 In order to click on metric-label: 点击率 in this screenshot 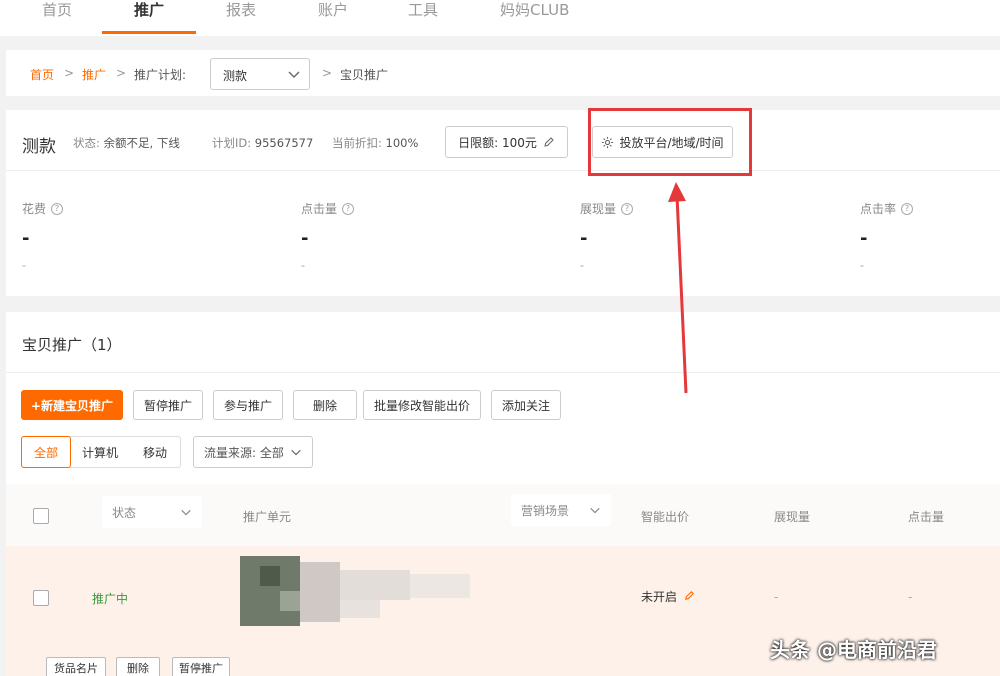, I will do `click(878, 209)`.